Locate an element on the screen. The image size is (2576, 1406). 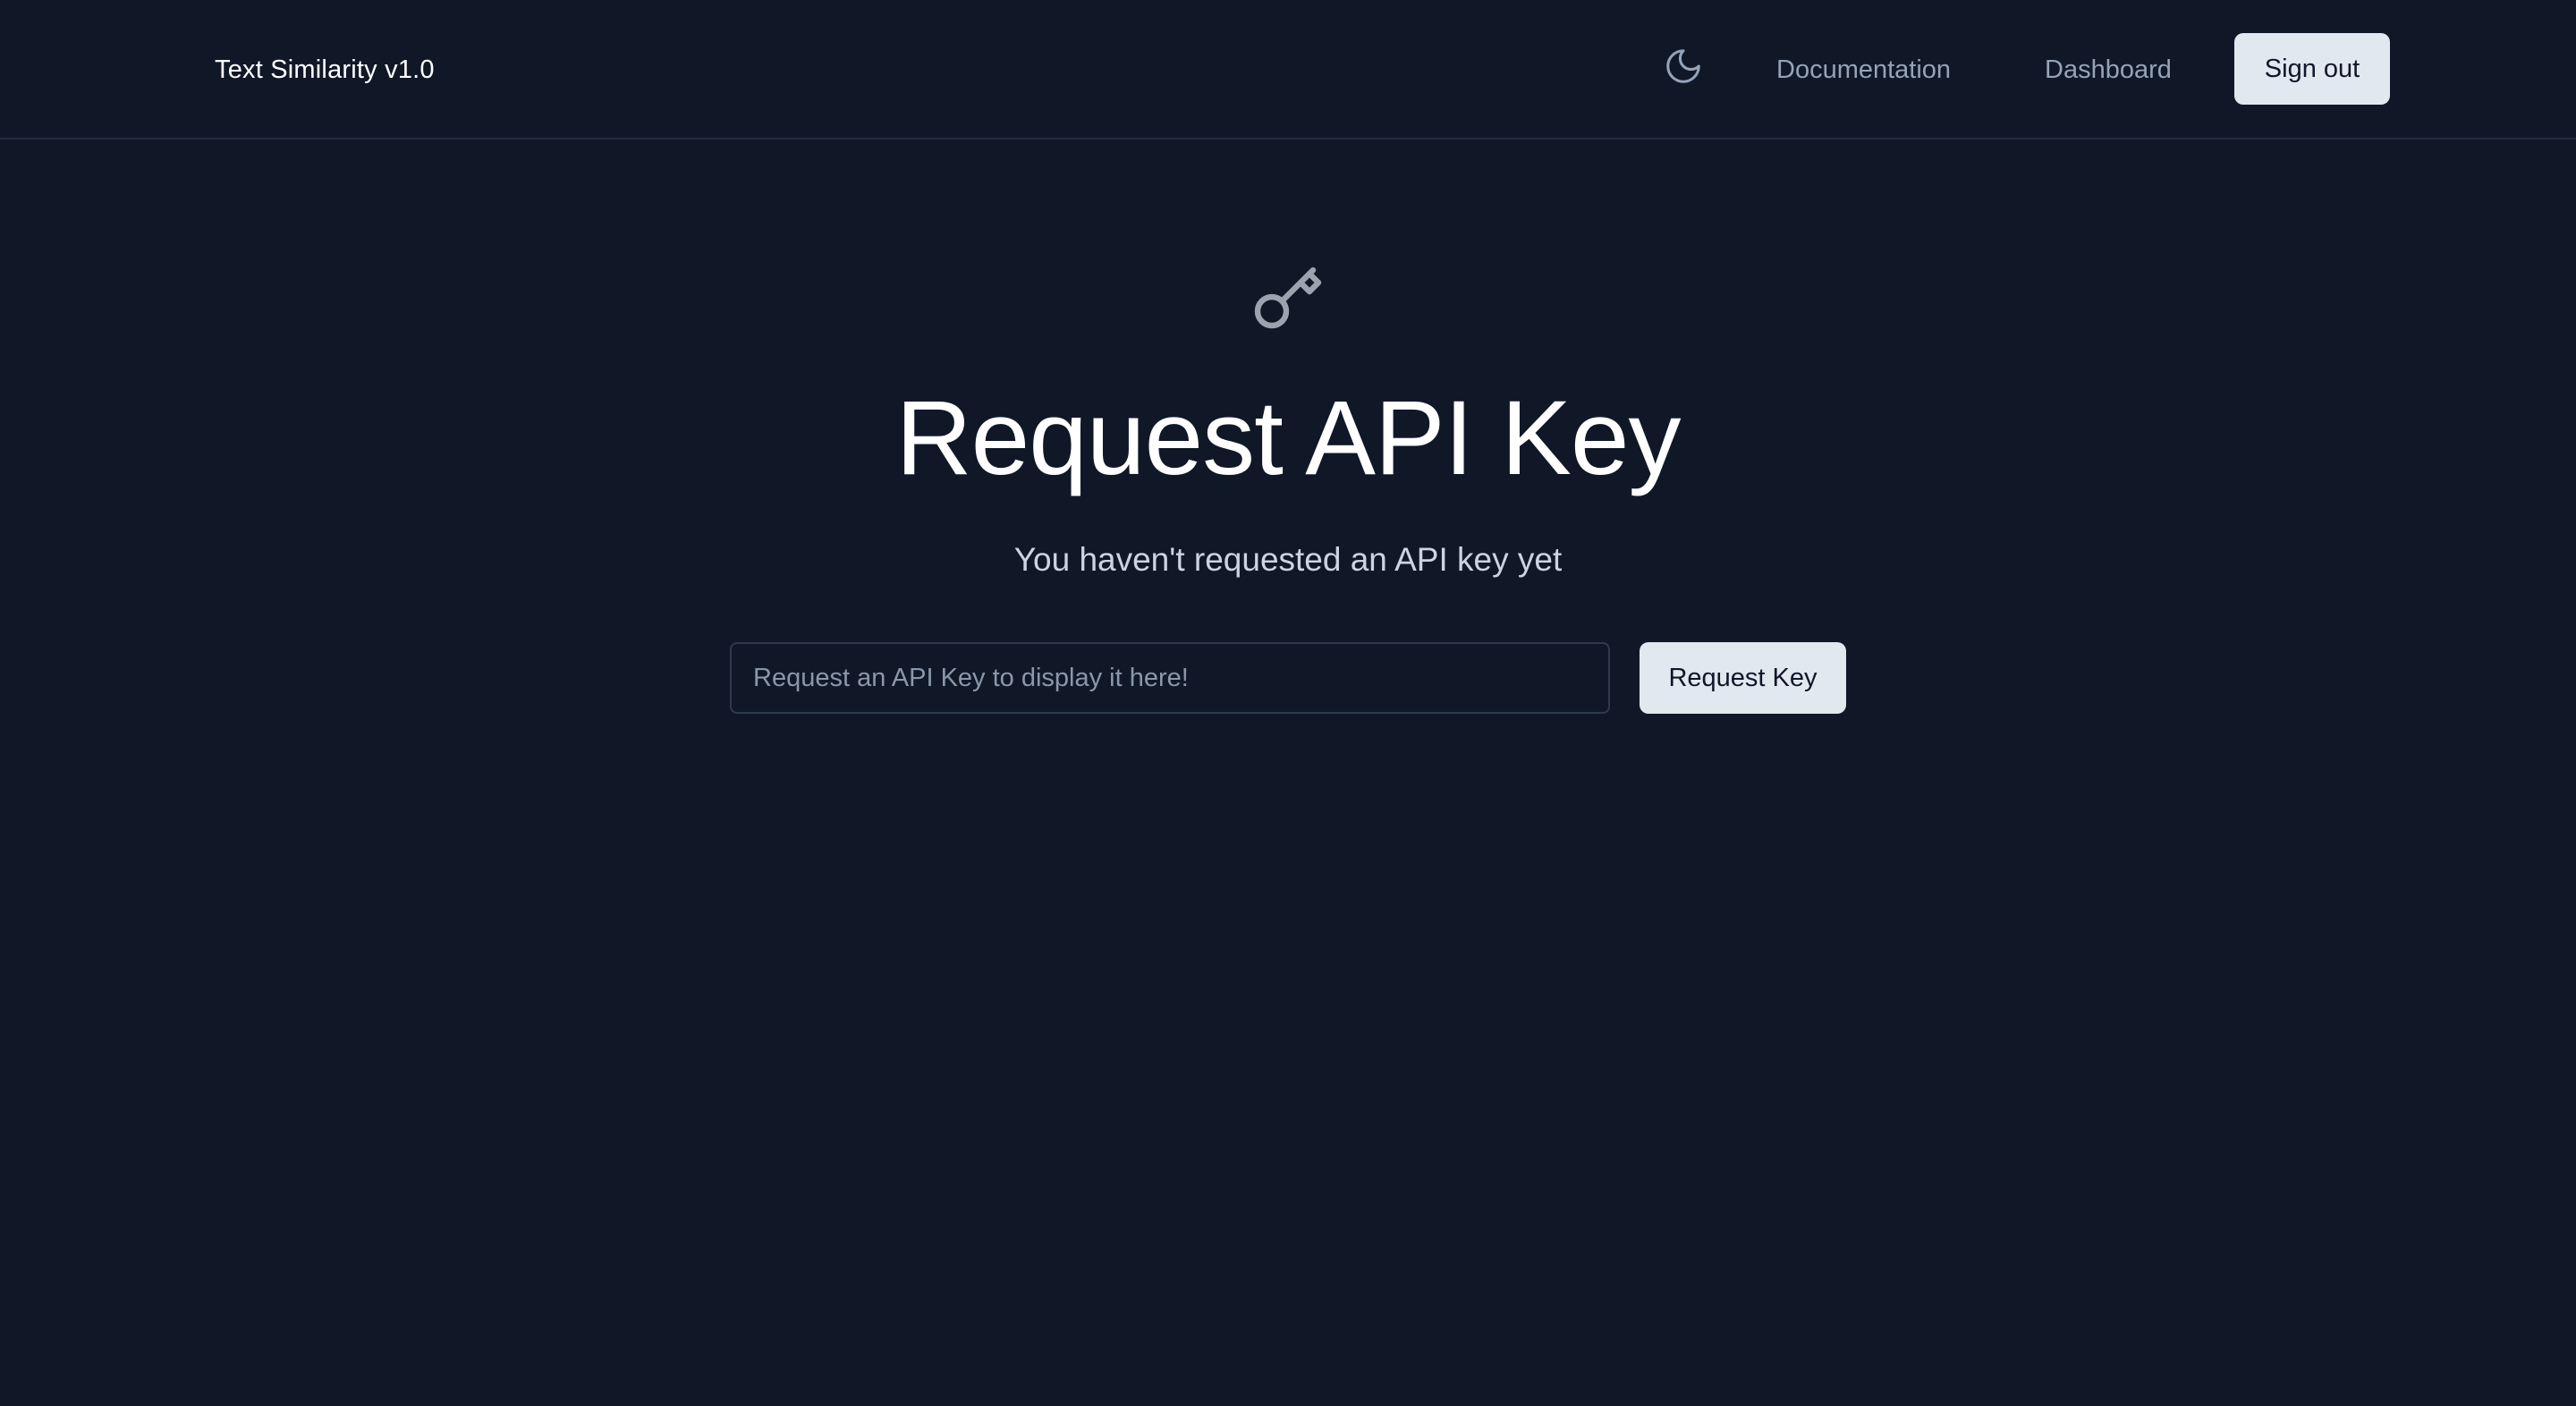
key-icon is located at coordinates (1288, 298).